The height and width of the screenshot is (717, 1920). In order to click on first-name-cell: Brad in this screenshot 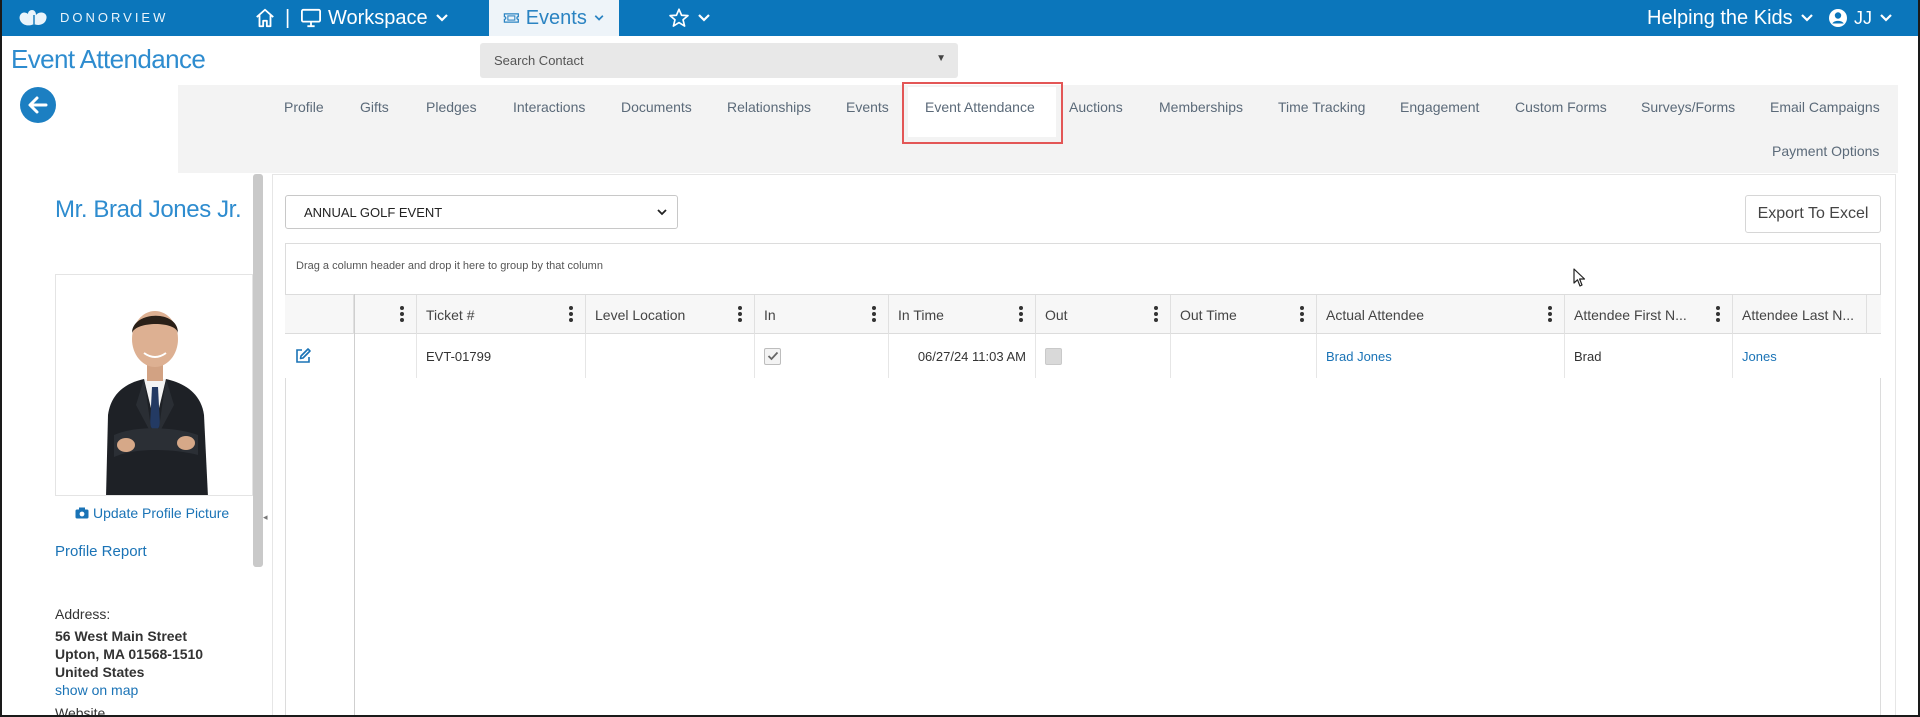, I will do `click(1649, 356)`.